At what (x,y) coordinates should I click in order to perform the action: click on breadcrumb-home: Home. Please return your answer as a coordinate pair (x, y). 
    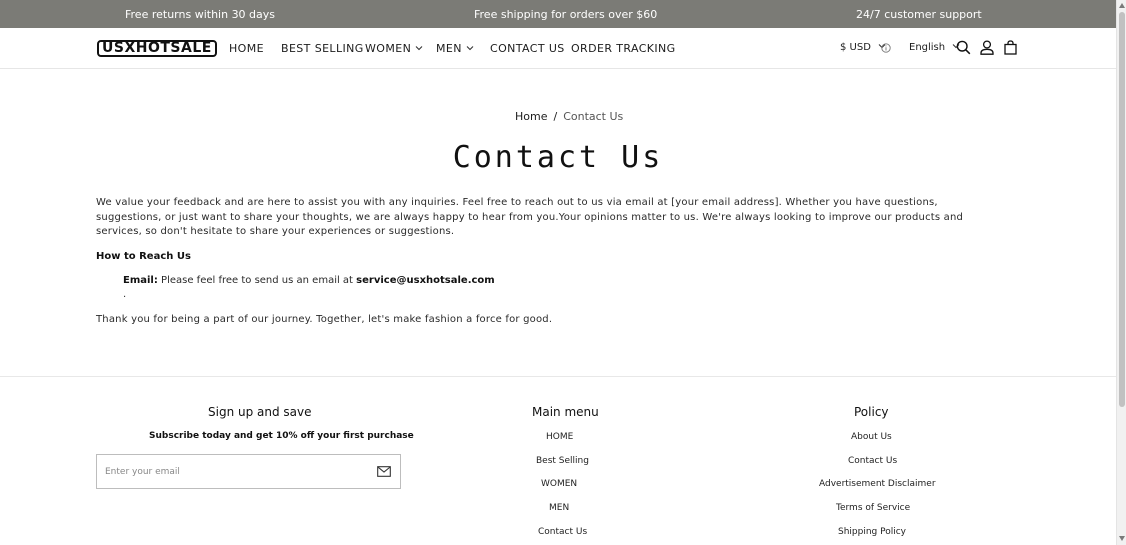
    Looking at the image, I should click on (531, 116).